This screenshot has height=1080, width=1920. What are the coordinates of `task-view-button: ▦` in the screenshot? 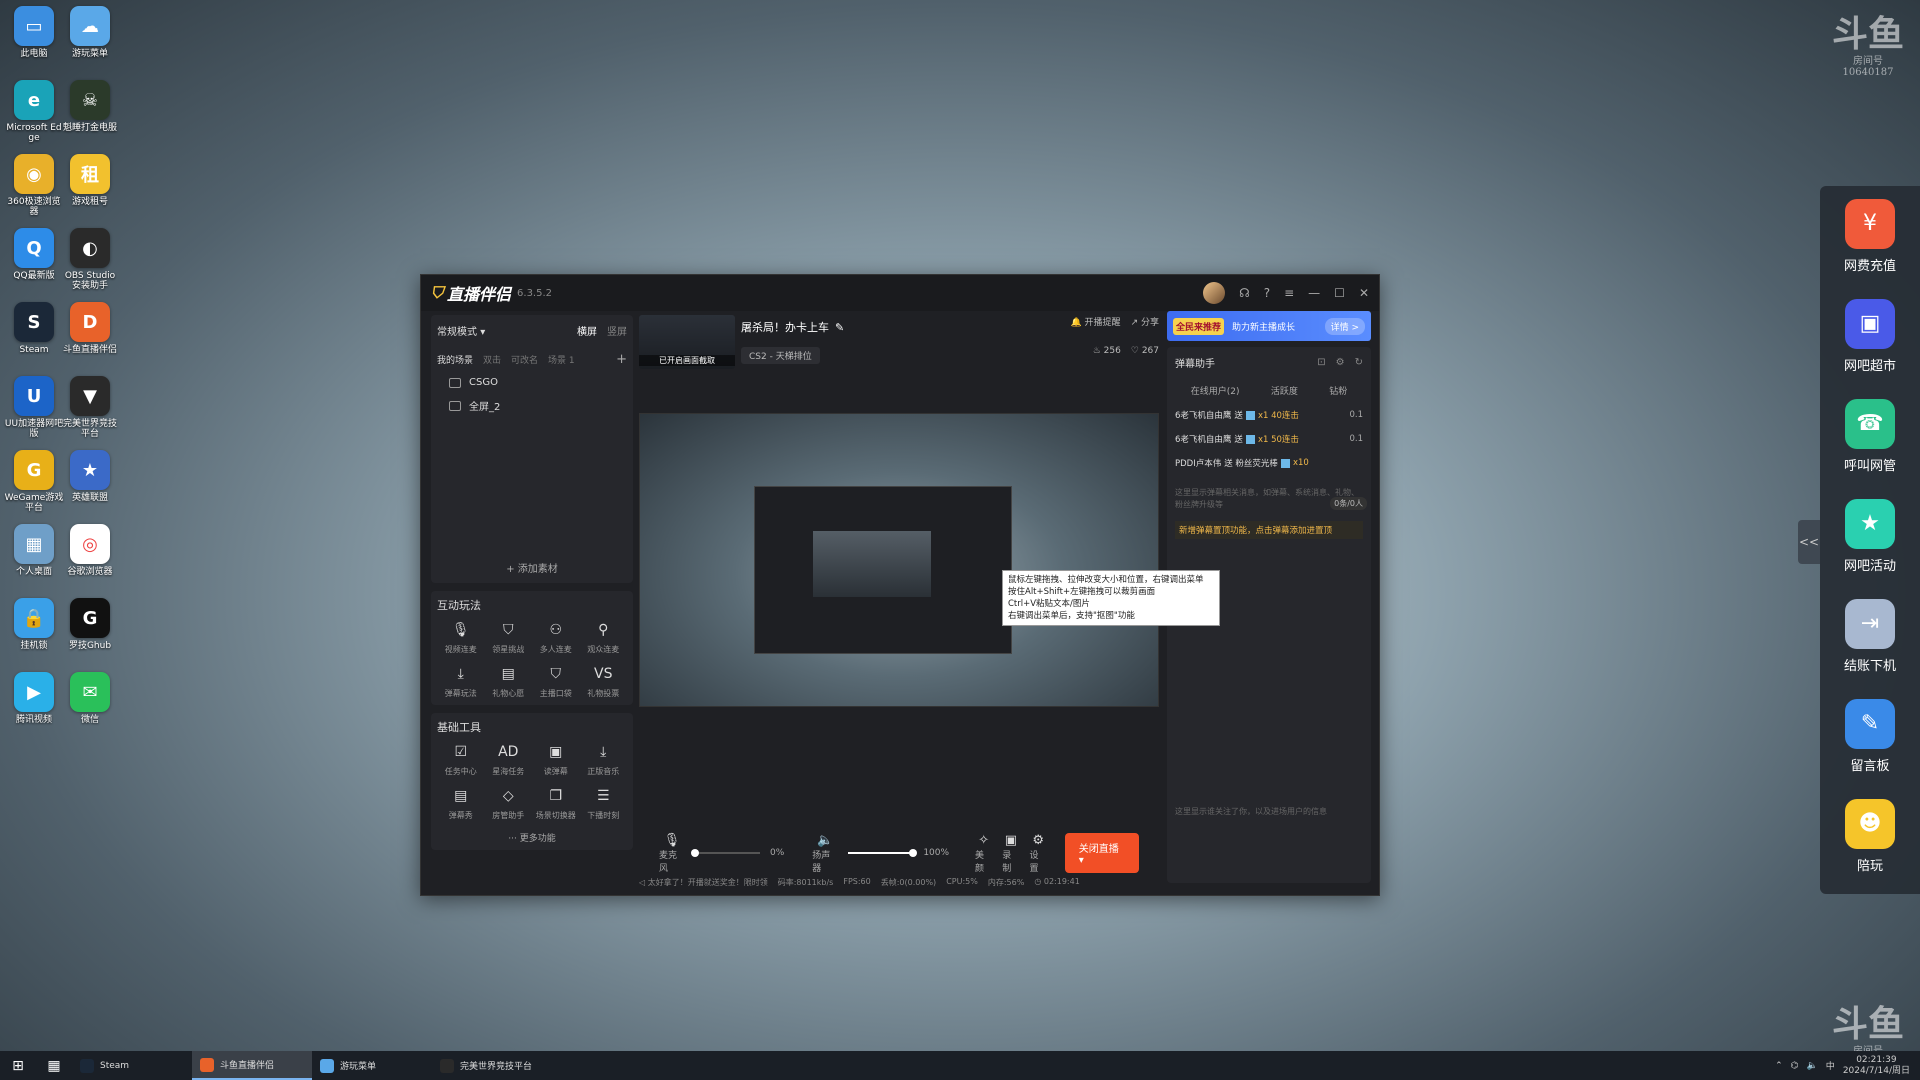 It's located at (54, 1065).